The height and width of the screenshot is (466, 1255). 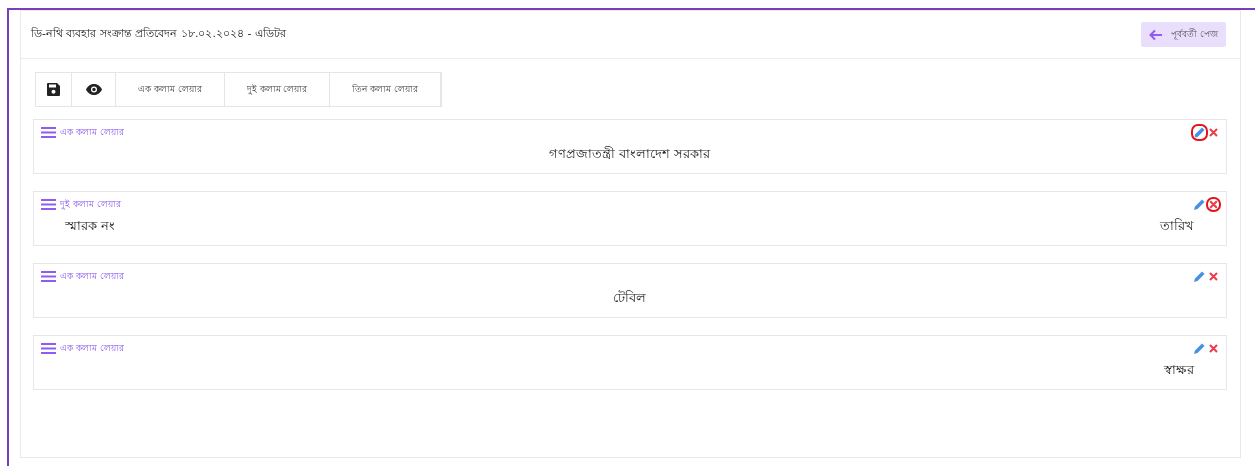 What do you see at coordinates (1177, 225) in the screenshot?
I see `block-text: তারিখ` at bounding box center [1177, 225].